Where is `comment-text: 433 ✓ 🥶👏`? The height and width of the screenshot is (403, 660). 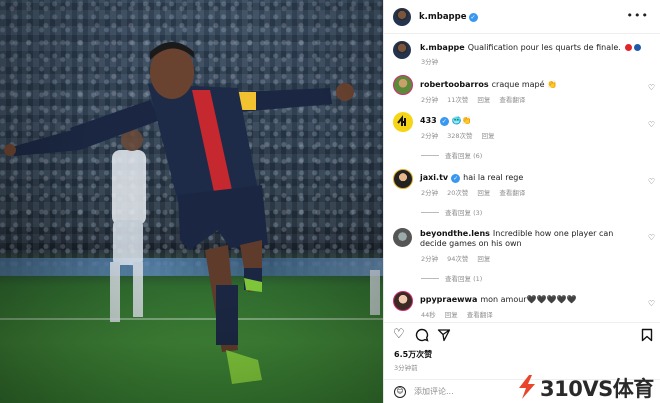 comment-text: 433 ✓ 🥶👏 is located at coordinates (446, 121).